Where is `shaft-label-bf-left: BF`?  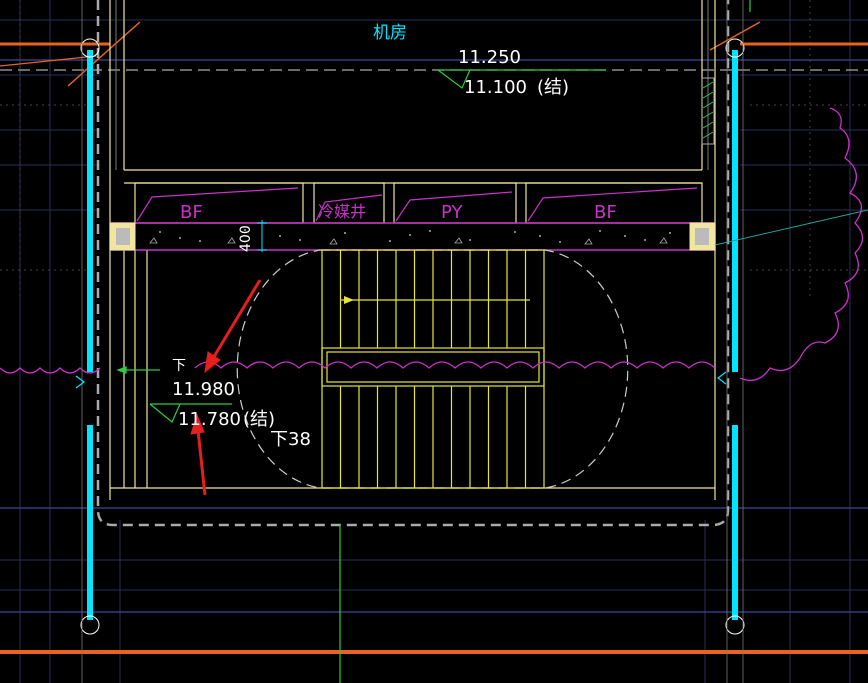 shaft-label-bf-left: BF is located at coordinates (191, 212).